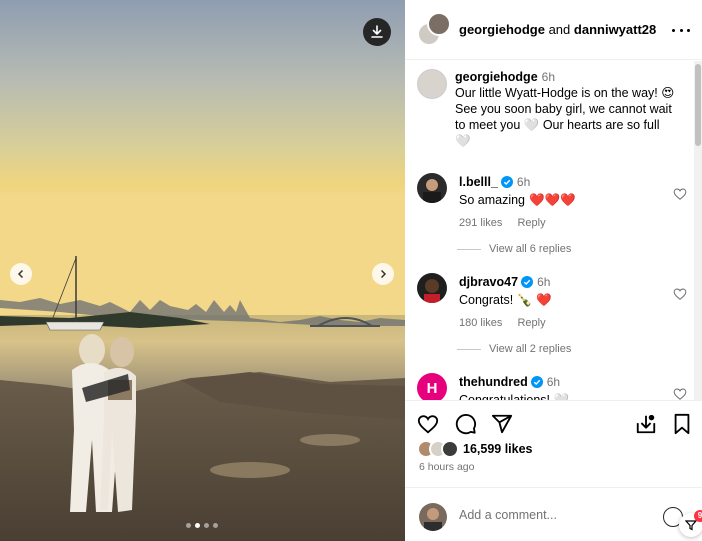  I want to click on carousel-next-button, so click(383, 274).